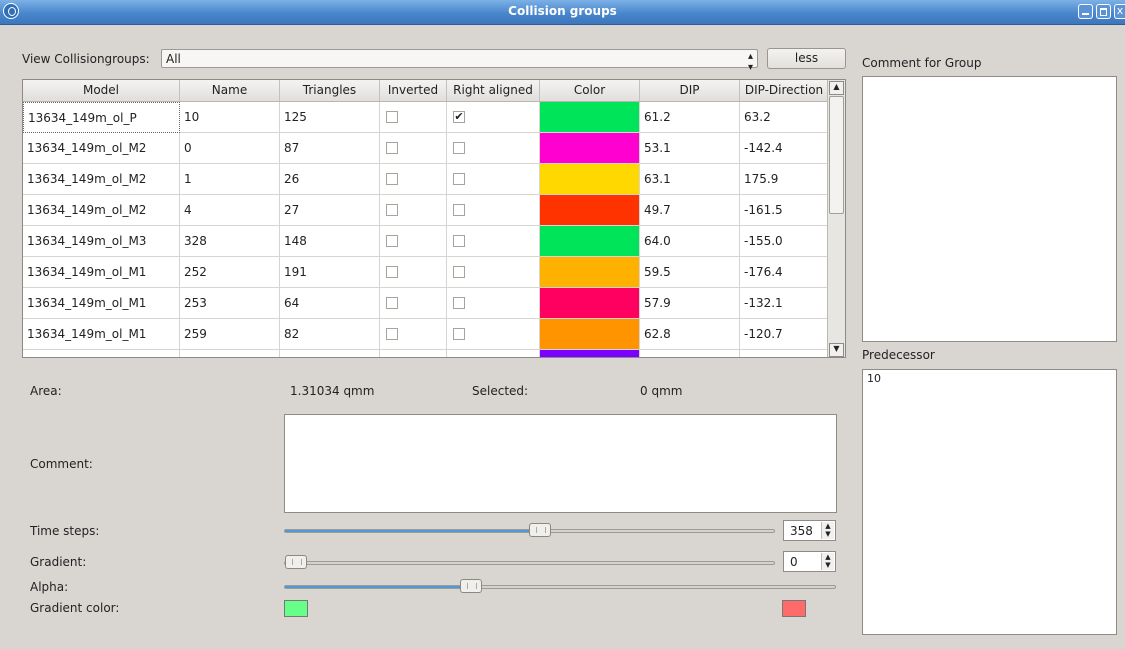 This screenshot has width=1125, height=649. What do you see at coordinates (529, 562) in the screenshot?
I see `gradient-slider` at bounding box center [529, 562].